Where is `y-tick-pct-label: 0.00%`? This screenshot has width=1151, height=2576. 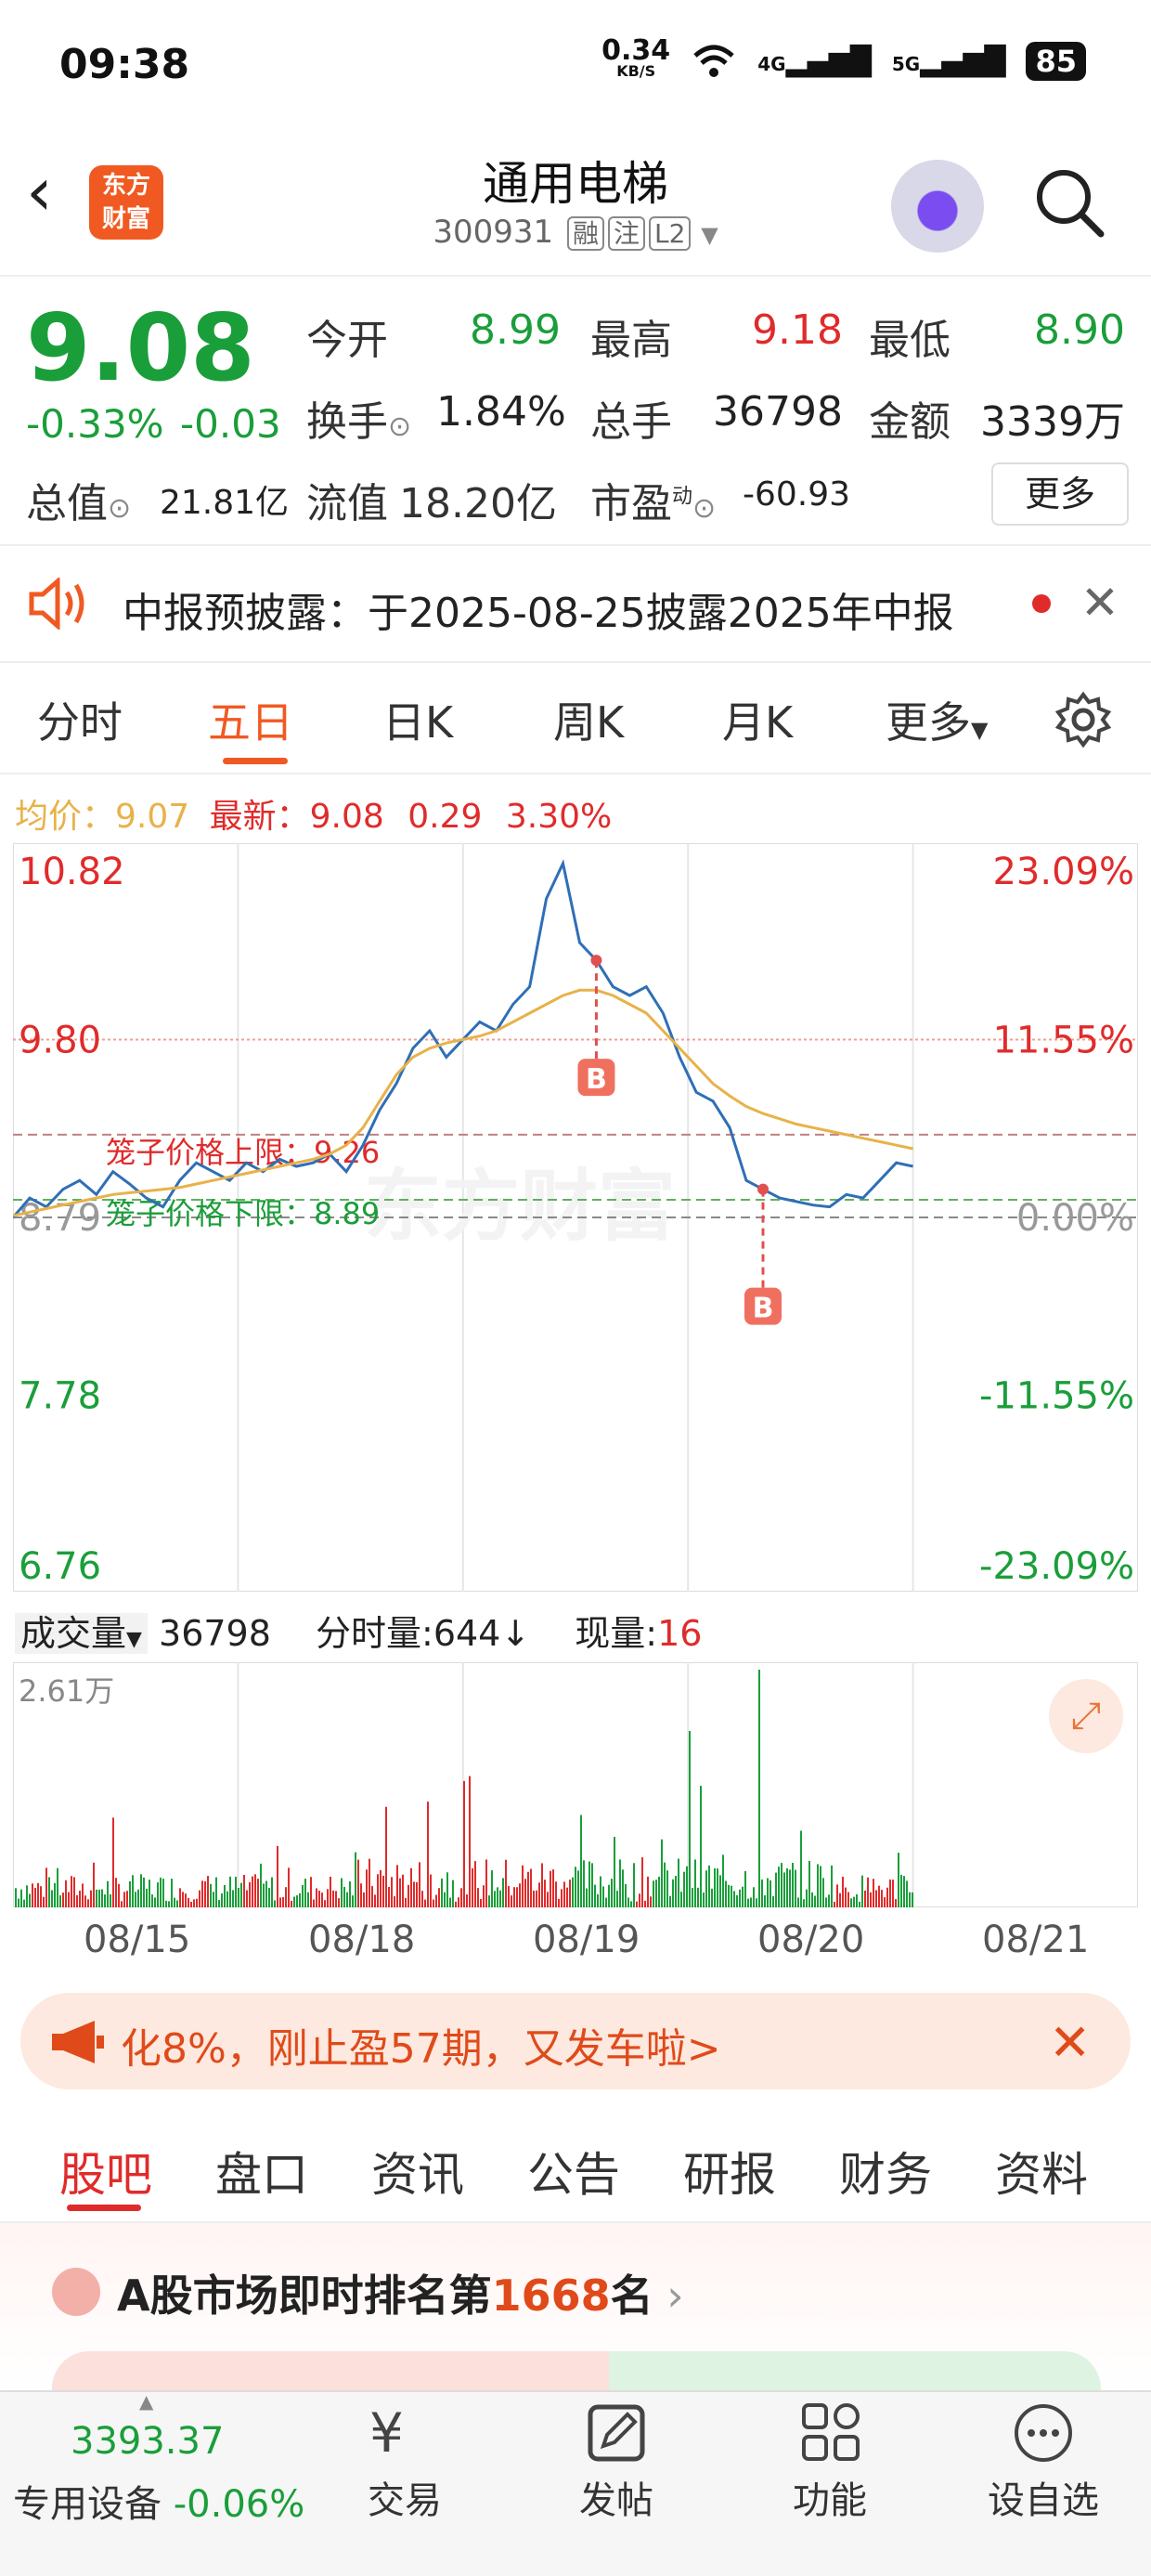
y-tick-pct-label: 0.00% is located at coordinates (1075, 1218).